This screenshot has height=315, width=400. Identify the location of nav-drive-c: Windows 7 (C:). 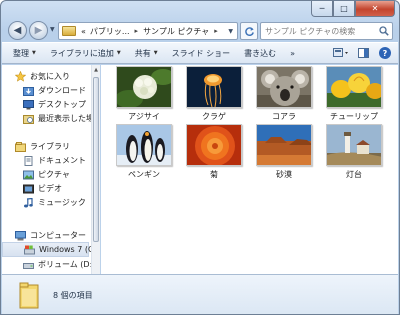
(50, 249).